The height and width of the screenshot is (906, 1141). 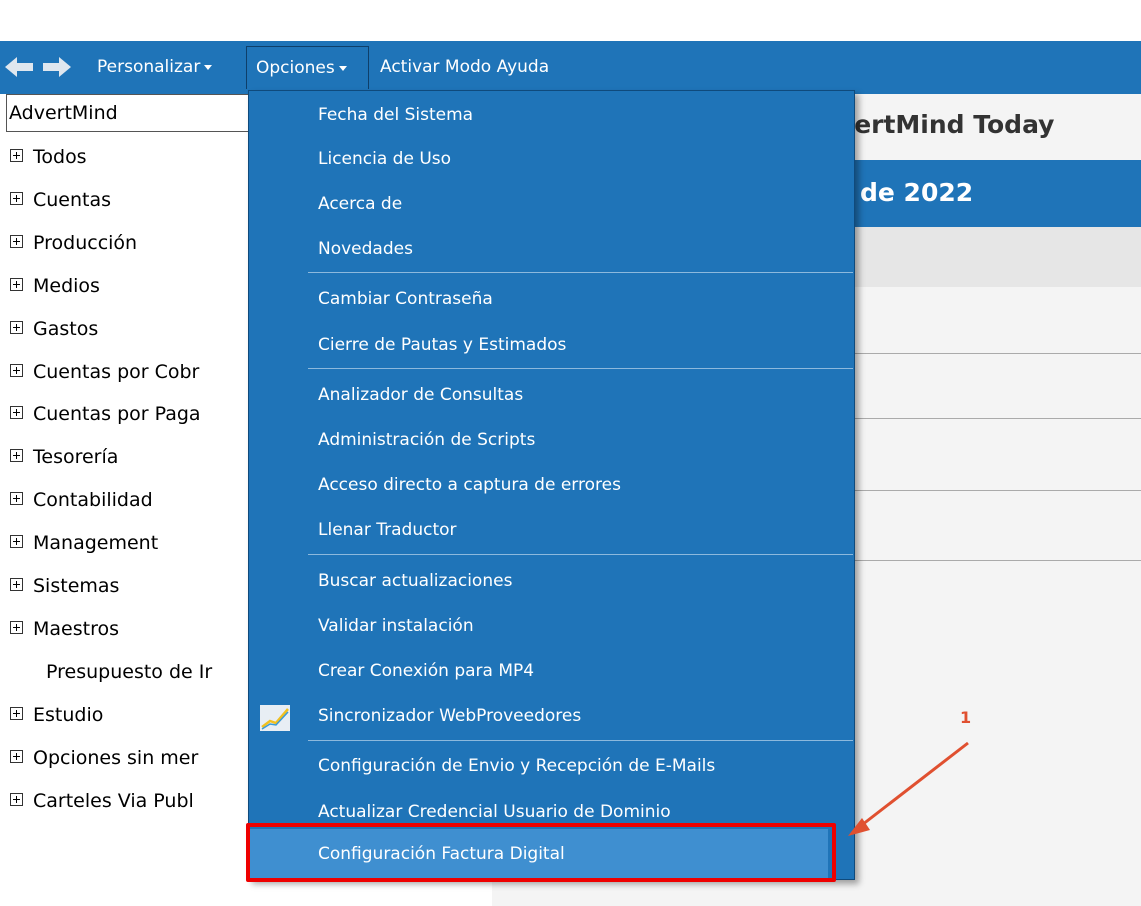 I want to click on menu-personalizar: Personalizar, so click(x=155, y=67).